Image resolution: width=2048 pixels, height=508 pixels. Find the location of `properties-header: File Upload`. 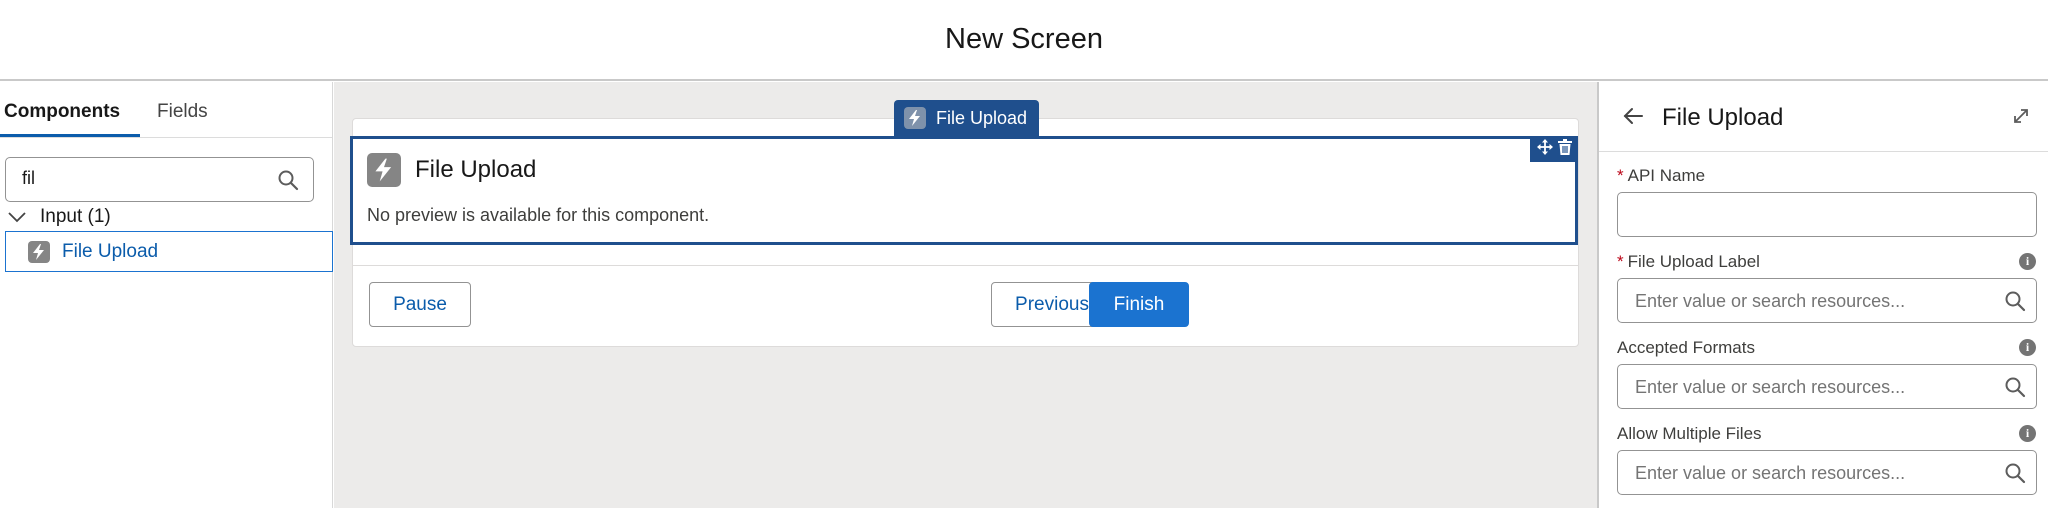

properties-header: File Upload is located at coordinates (1823, 117).